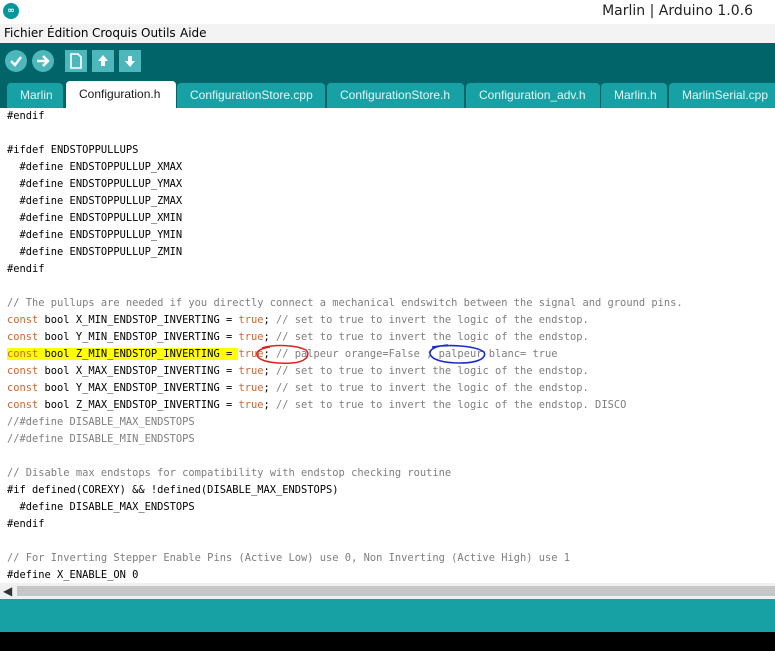 This screenshot has width=775, height=651. What do you see at coordinates (138, 388) in the screenshot?
I see `declaration: bool Y_MAX_ENDSTOP_INVERTING =` at bounding box center [138, 388].